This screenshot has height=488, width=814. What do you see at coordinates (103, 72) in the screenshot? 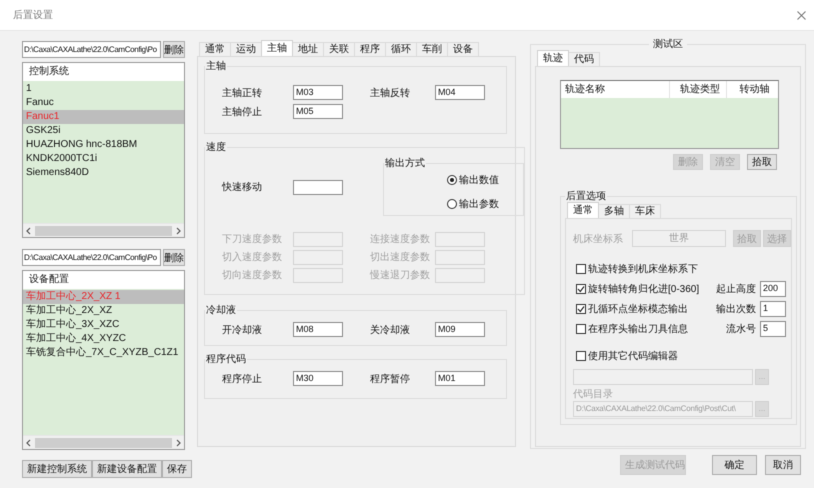
I see `list-header: 控制系统` at bounding box center [103, 72].